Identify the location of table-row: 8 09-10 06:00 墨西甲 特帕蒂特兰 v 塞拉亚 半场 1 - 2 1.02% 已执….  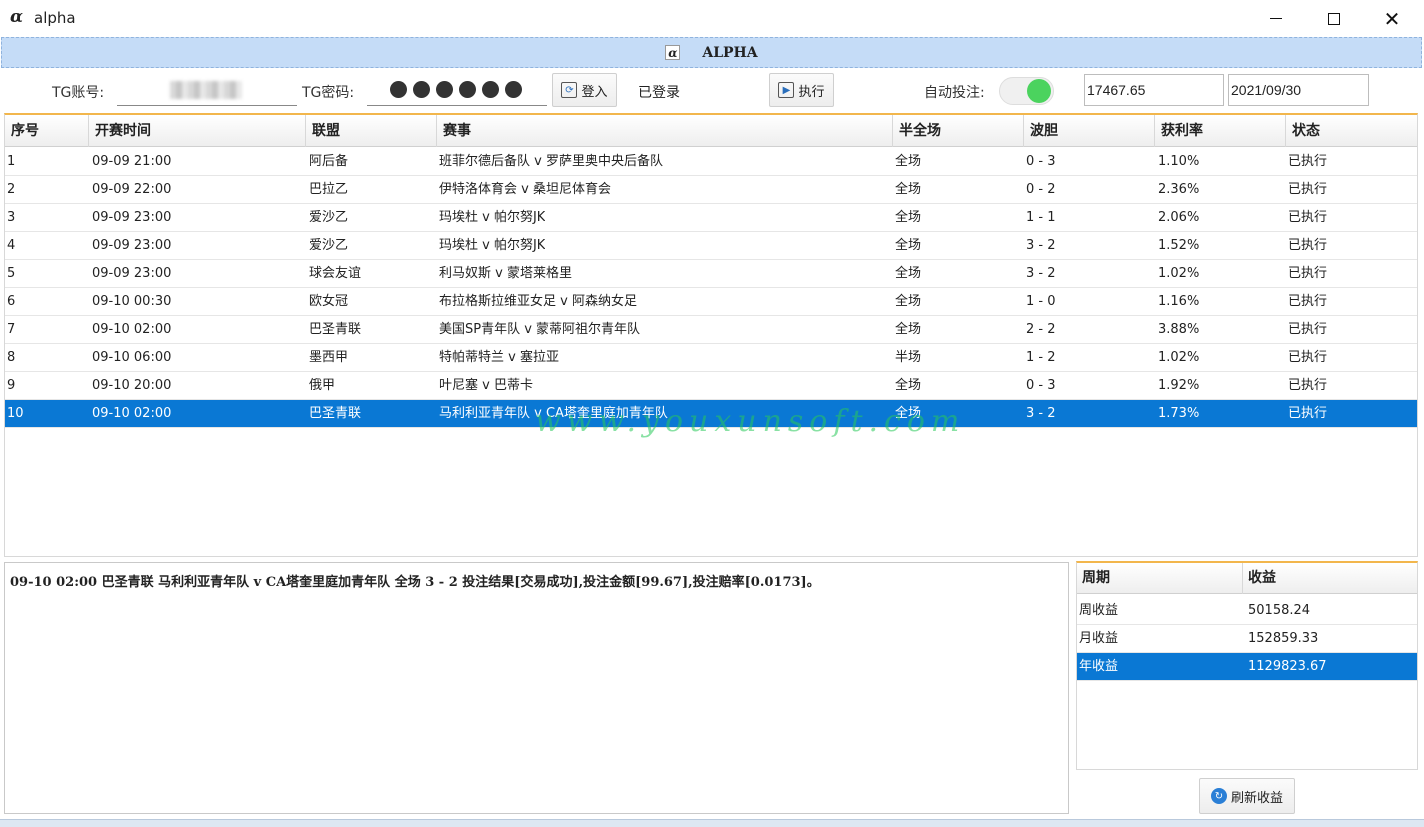
(711, 358).